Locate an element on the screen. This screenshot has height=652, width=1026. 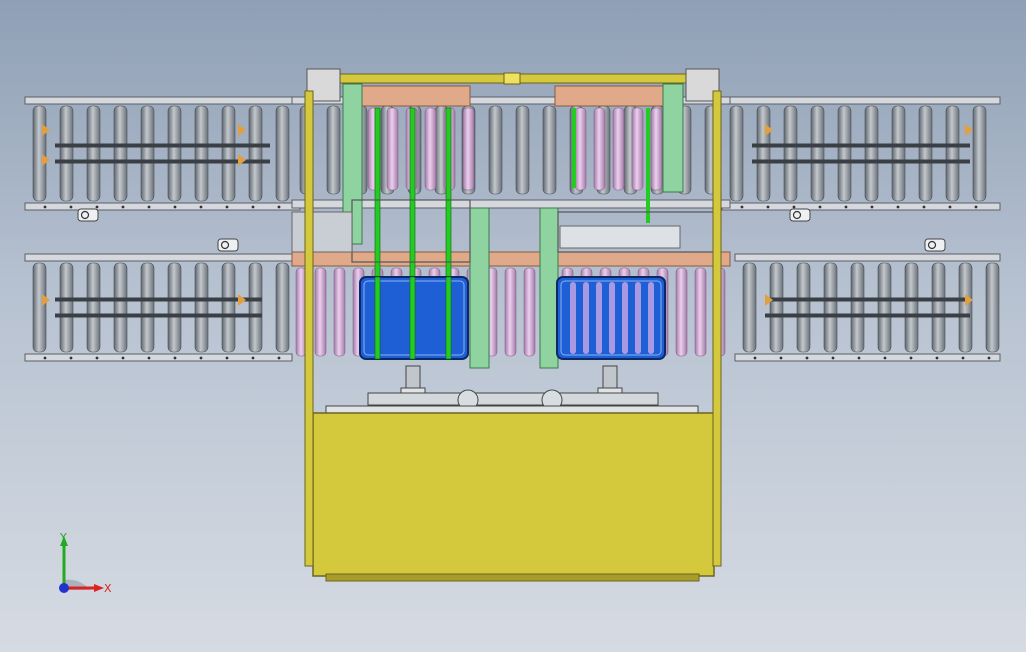
conveyor-rail-top is located at coordinates (158, 257).